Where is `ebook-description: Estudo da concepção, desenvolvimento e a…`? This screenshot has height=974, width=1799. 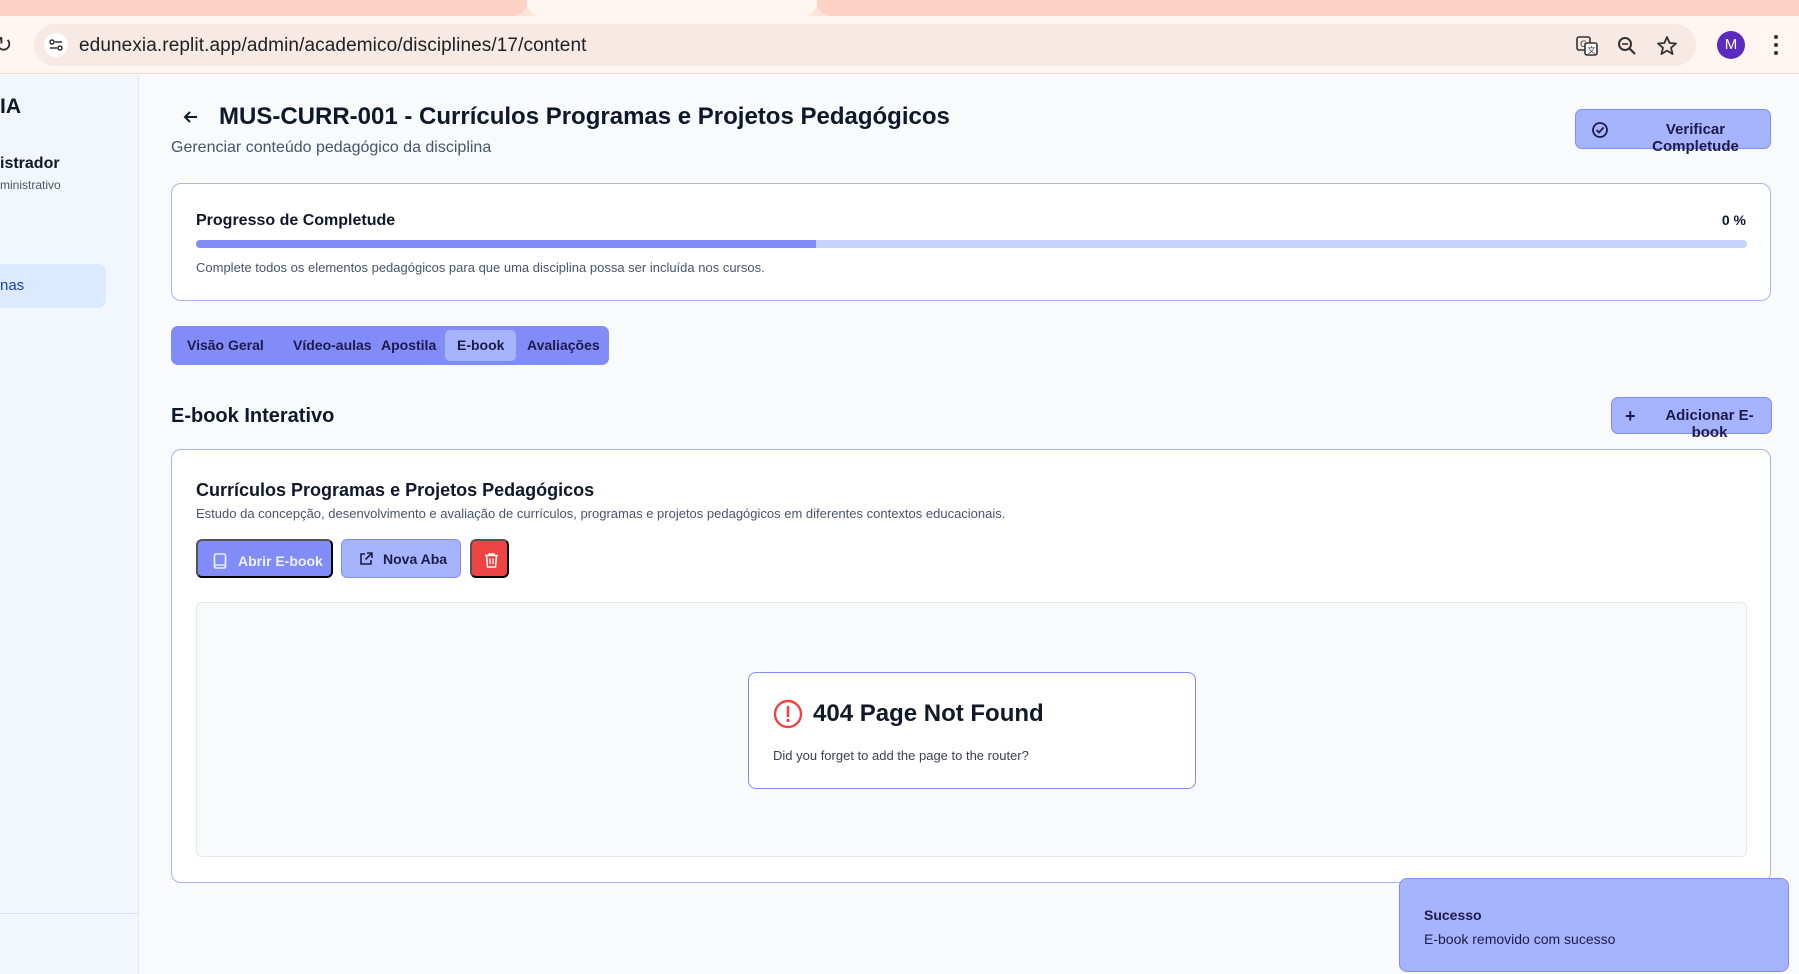 ebook-description: Estudo da concepção, desenvolvimento e a… is located at coordinates (601, 513).